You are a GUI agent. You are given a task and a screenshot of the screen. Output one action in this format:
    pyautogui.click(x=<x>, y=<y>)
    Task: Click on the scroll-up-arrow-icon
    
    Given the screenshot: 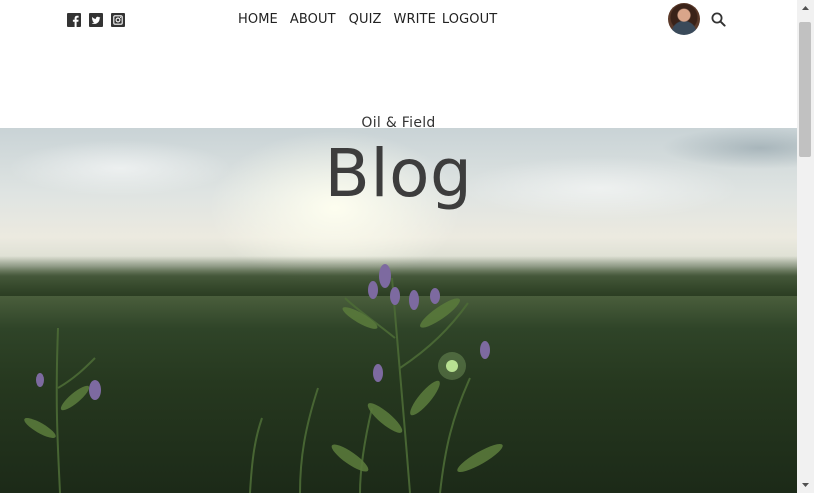 What is the action you would take?
    pyautogui.click(x=805, y=8)
    